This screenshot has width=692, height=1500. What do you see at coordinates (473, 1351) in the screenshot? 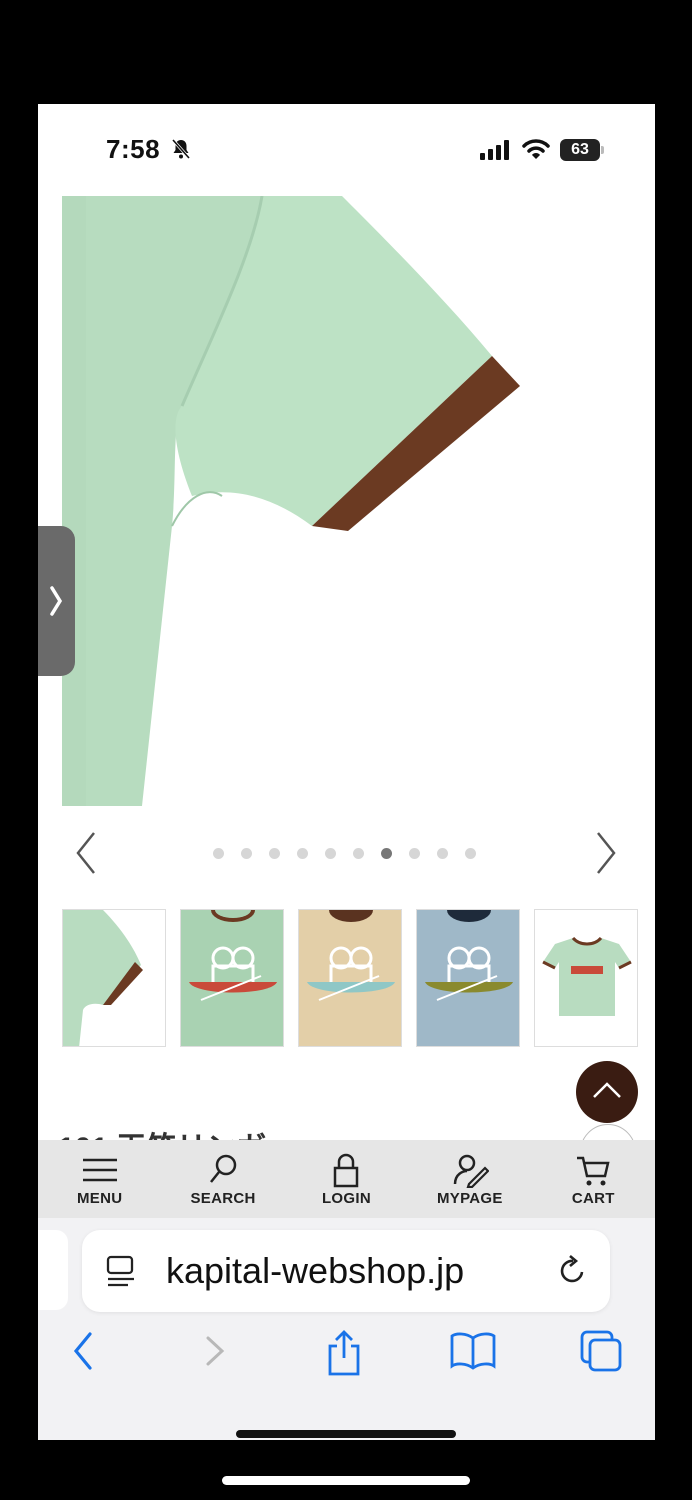
I see `bookmarks-icon` at bounding box center [473, 1351].